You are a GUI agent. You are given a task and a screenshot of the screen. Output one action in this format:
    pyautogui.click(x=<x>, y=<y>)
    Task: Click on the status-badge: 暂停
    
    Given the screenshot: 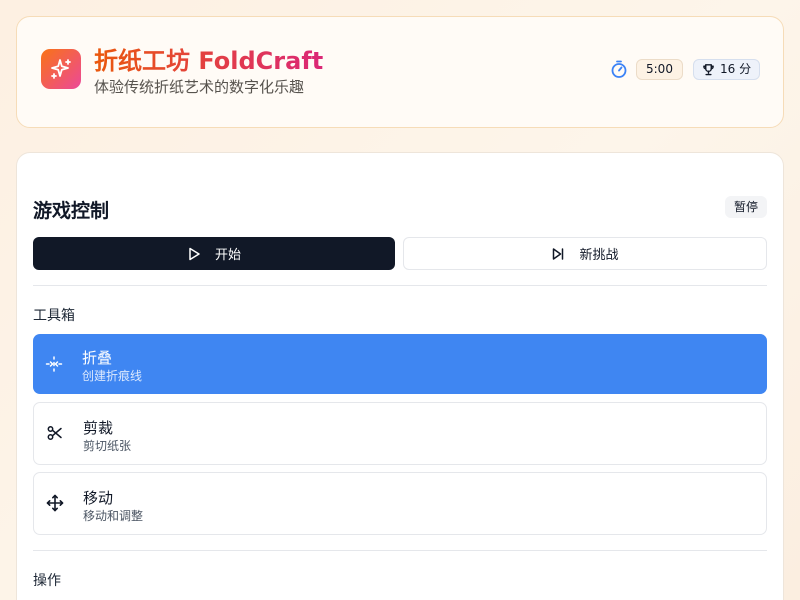 What is the action you would take?
    pyautogui.click(x=745, y=207)
    